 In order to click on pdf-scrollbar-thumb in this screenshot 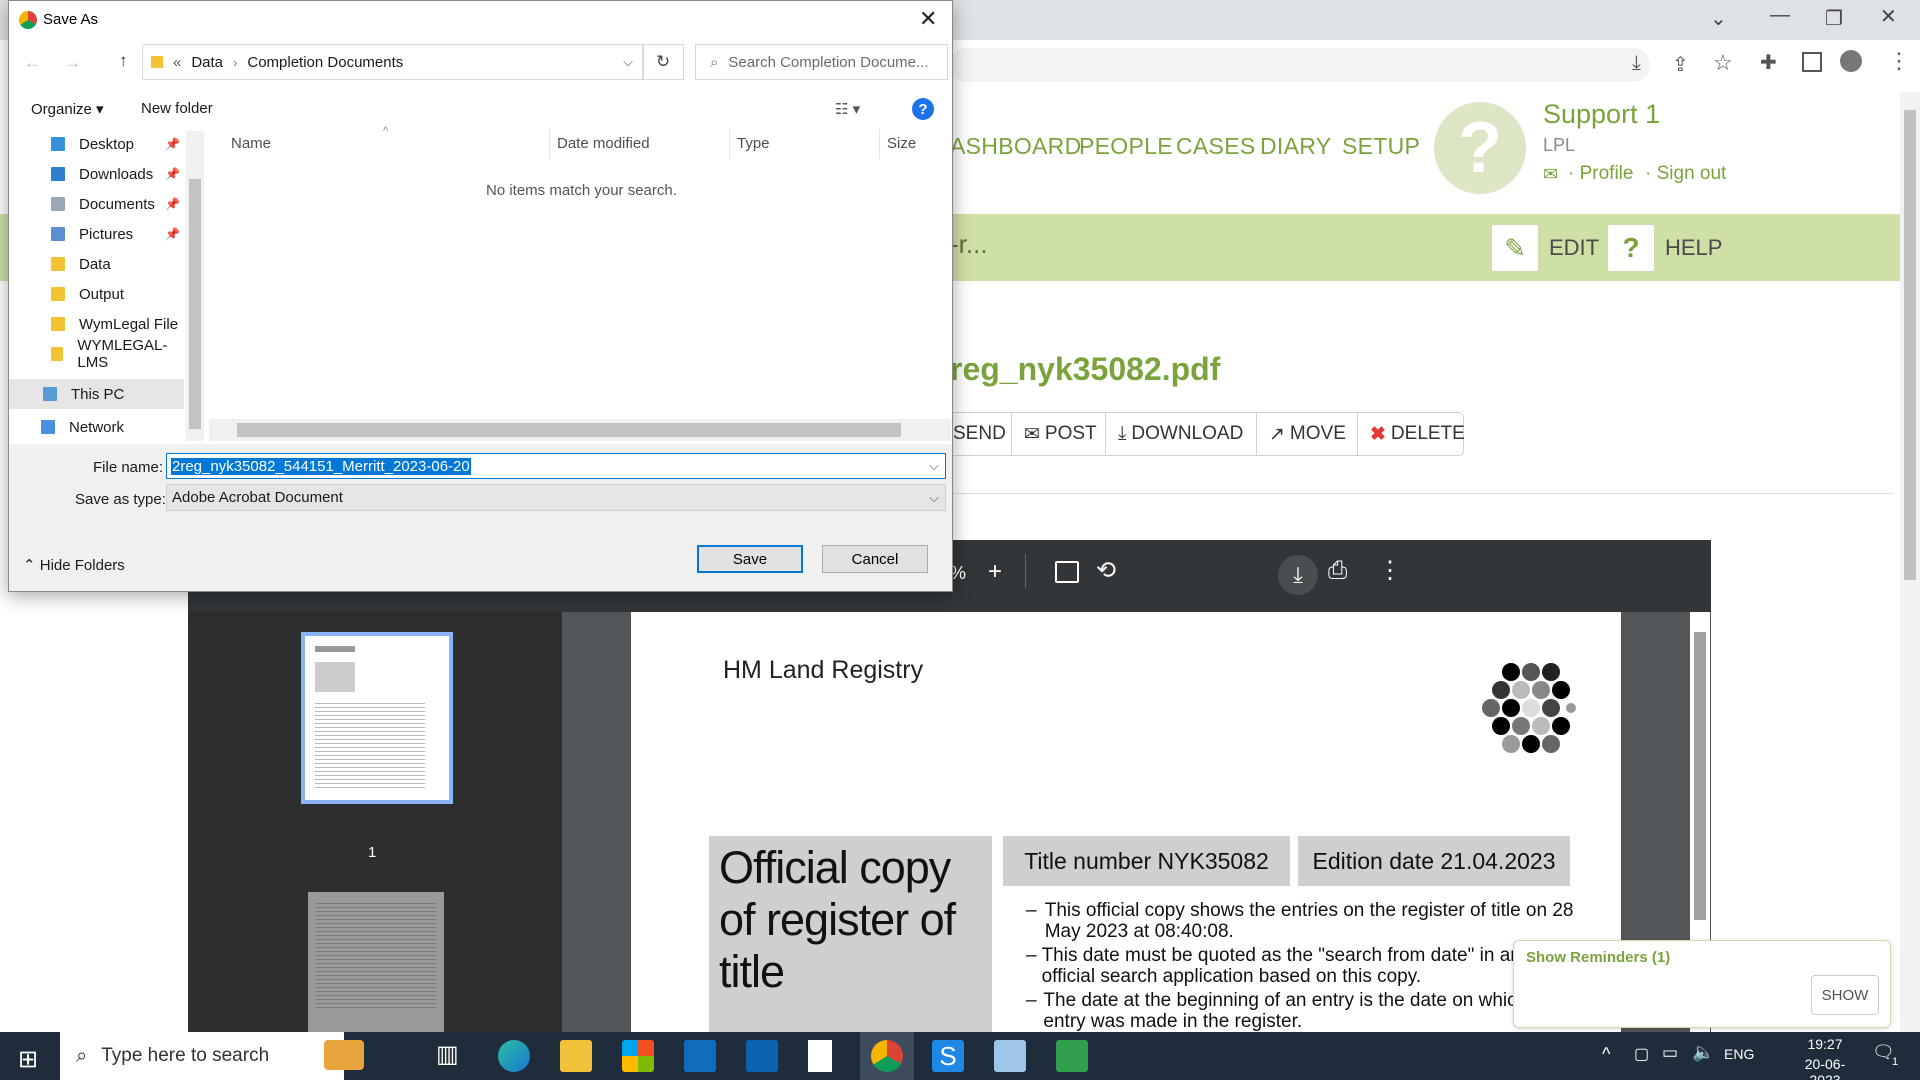, I will do `click(1700, 776)`.